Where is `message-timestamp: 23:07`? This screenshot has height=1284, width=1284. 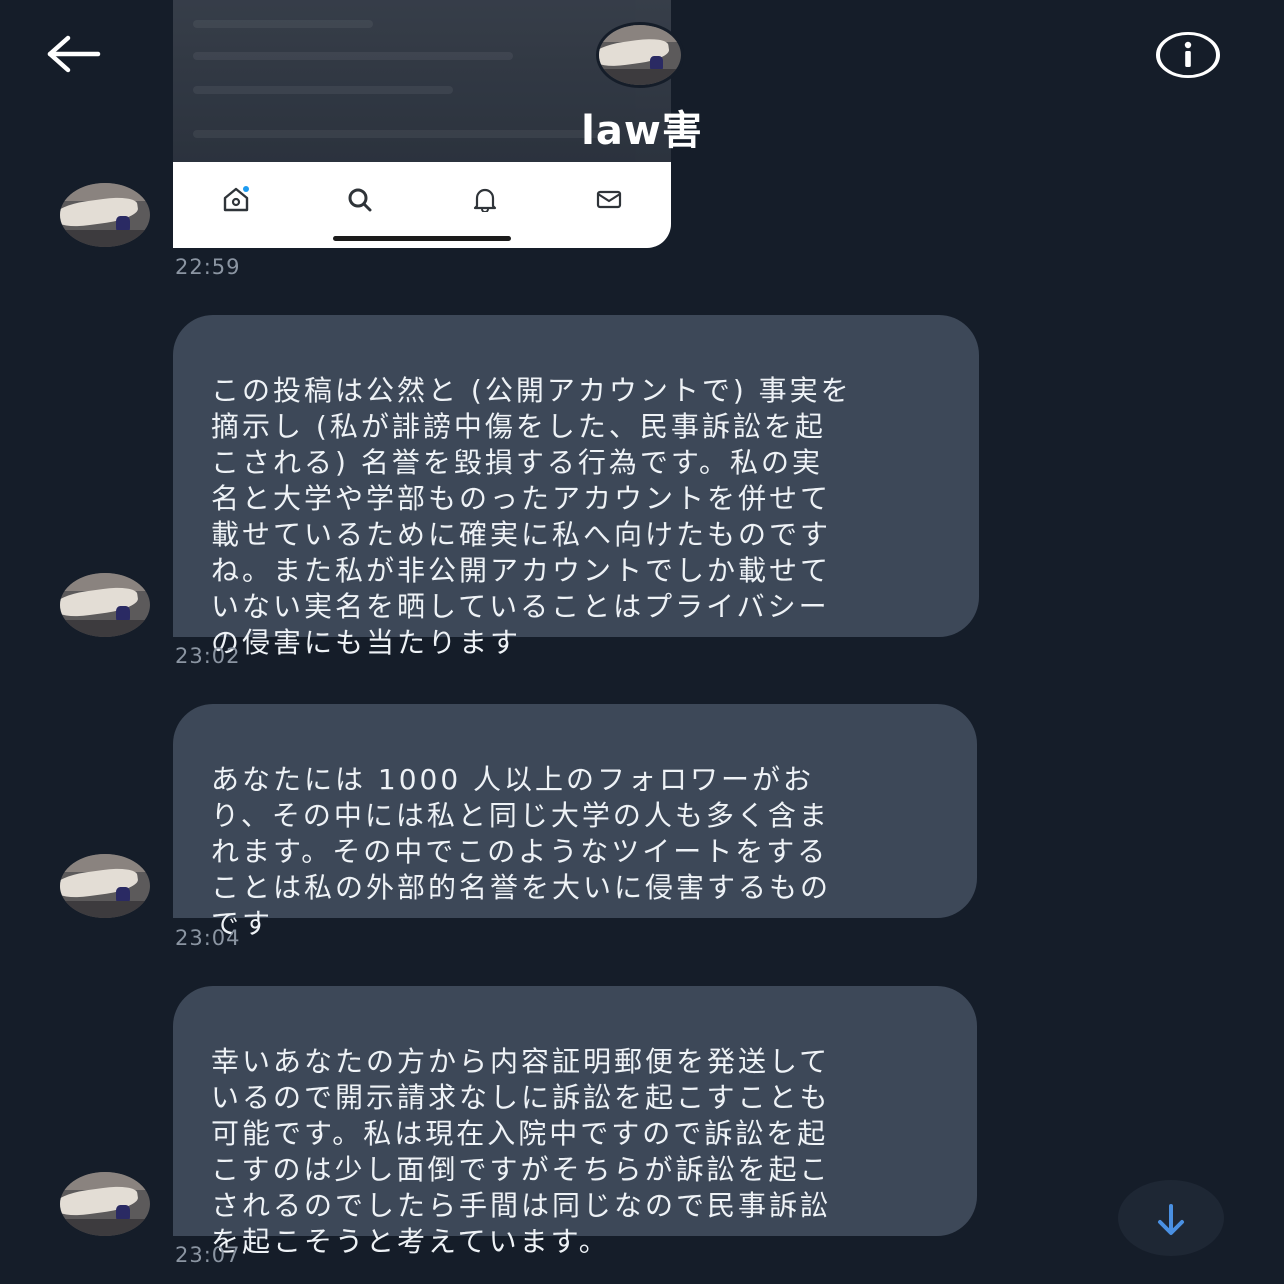
message-timestamp: 23:07 is located at coordinates (208, 1255).